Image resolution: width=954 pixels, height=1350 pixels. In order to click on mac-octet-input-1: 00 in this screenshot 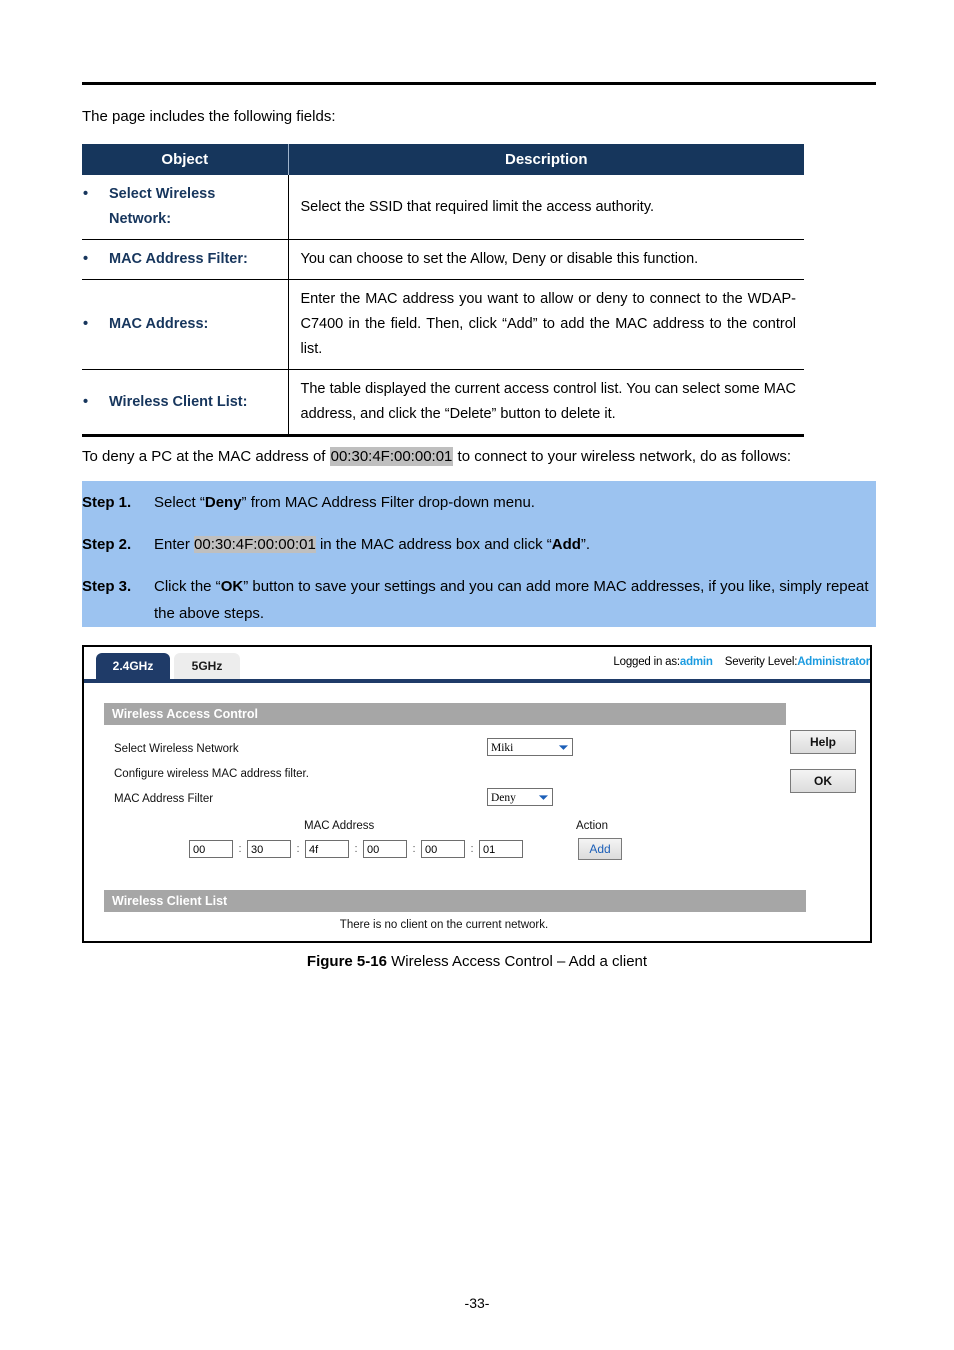, I will do `click(211, 849)`.